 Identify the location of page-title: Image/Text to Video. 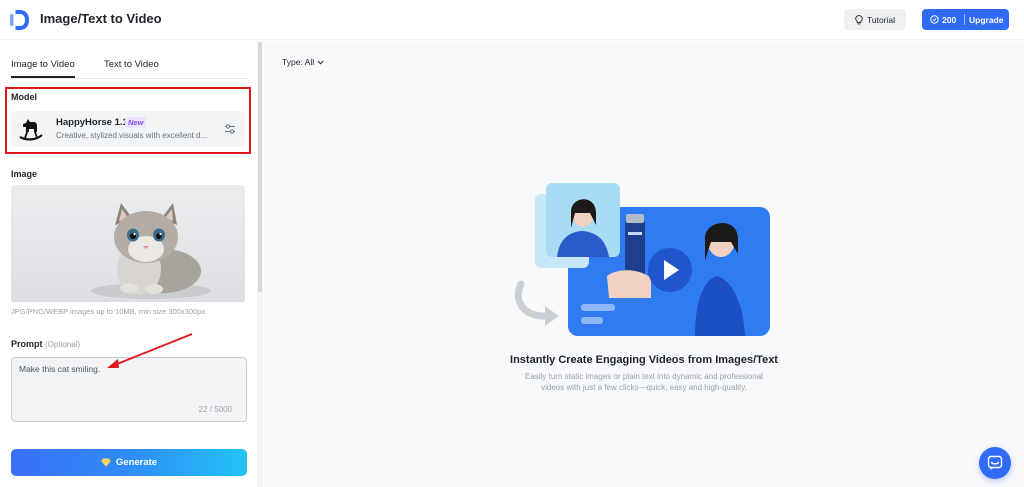
(101, 18).